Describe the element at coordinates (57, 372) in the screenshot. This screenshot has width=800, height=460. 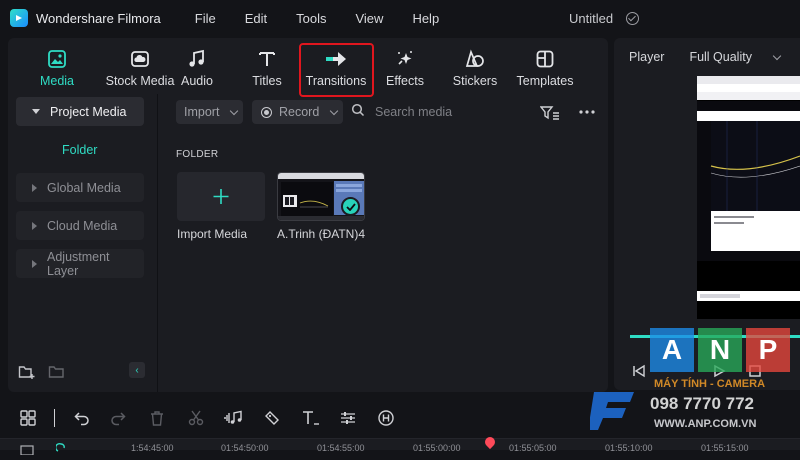
I see `folder-icon` at that location.